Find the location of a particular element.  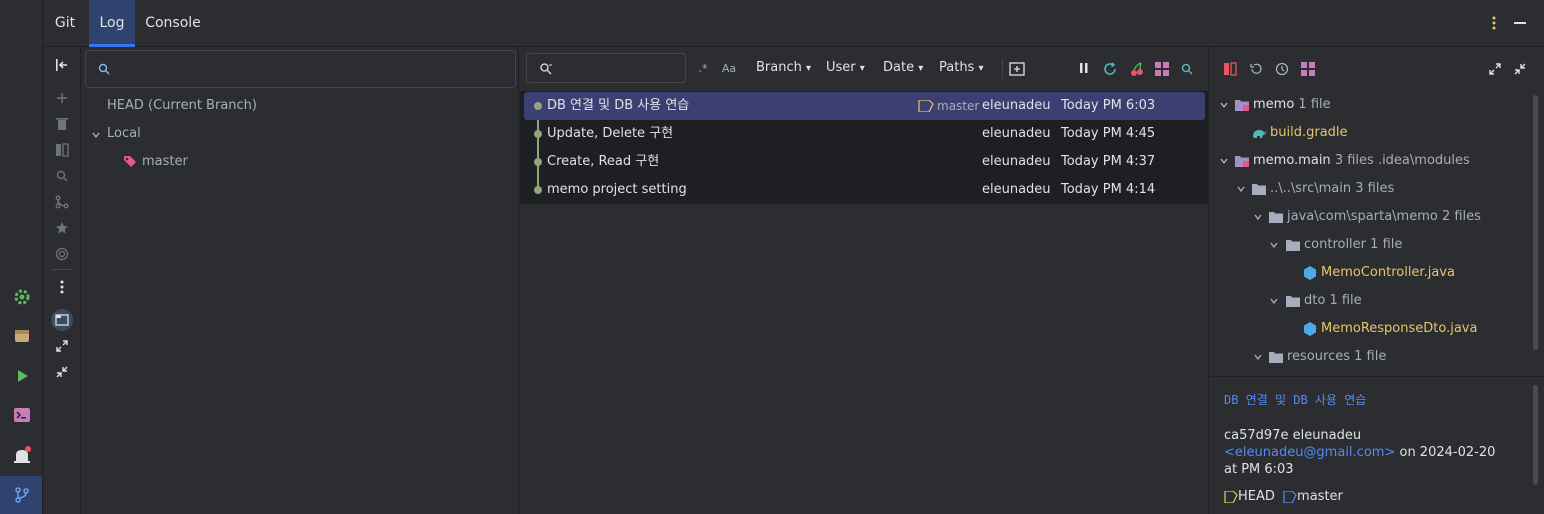

more-vertical-icon is located at coordinates (62, 287).